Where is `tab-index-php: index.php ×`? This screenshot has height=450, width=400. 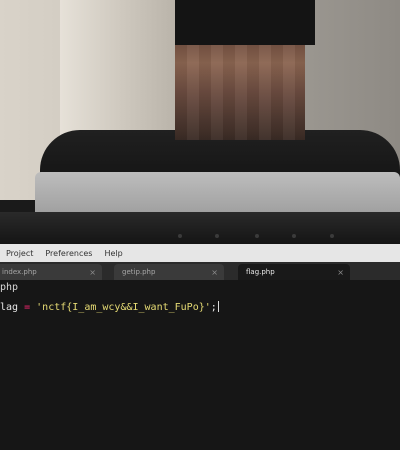 tab-index-php: index.php × is located at coordinates (51, 272).